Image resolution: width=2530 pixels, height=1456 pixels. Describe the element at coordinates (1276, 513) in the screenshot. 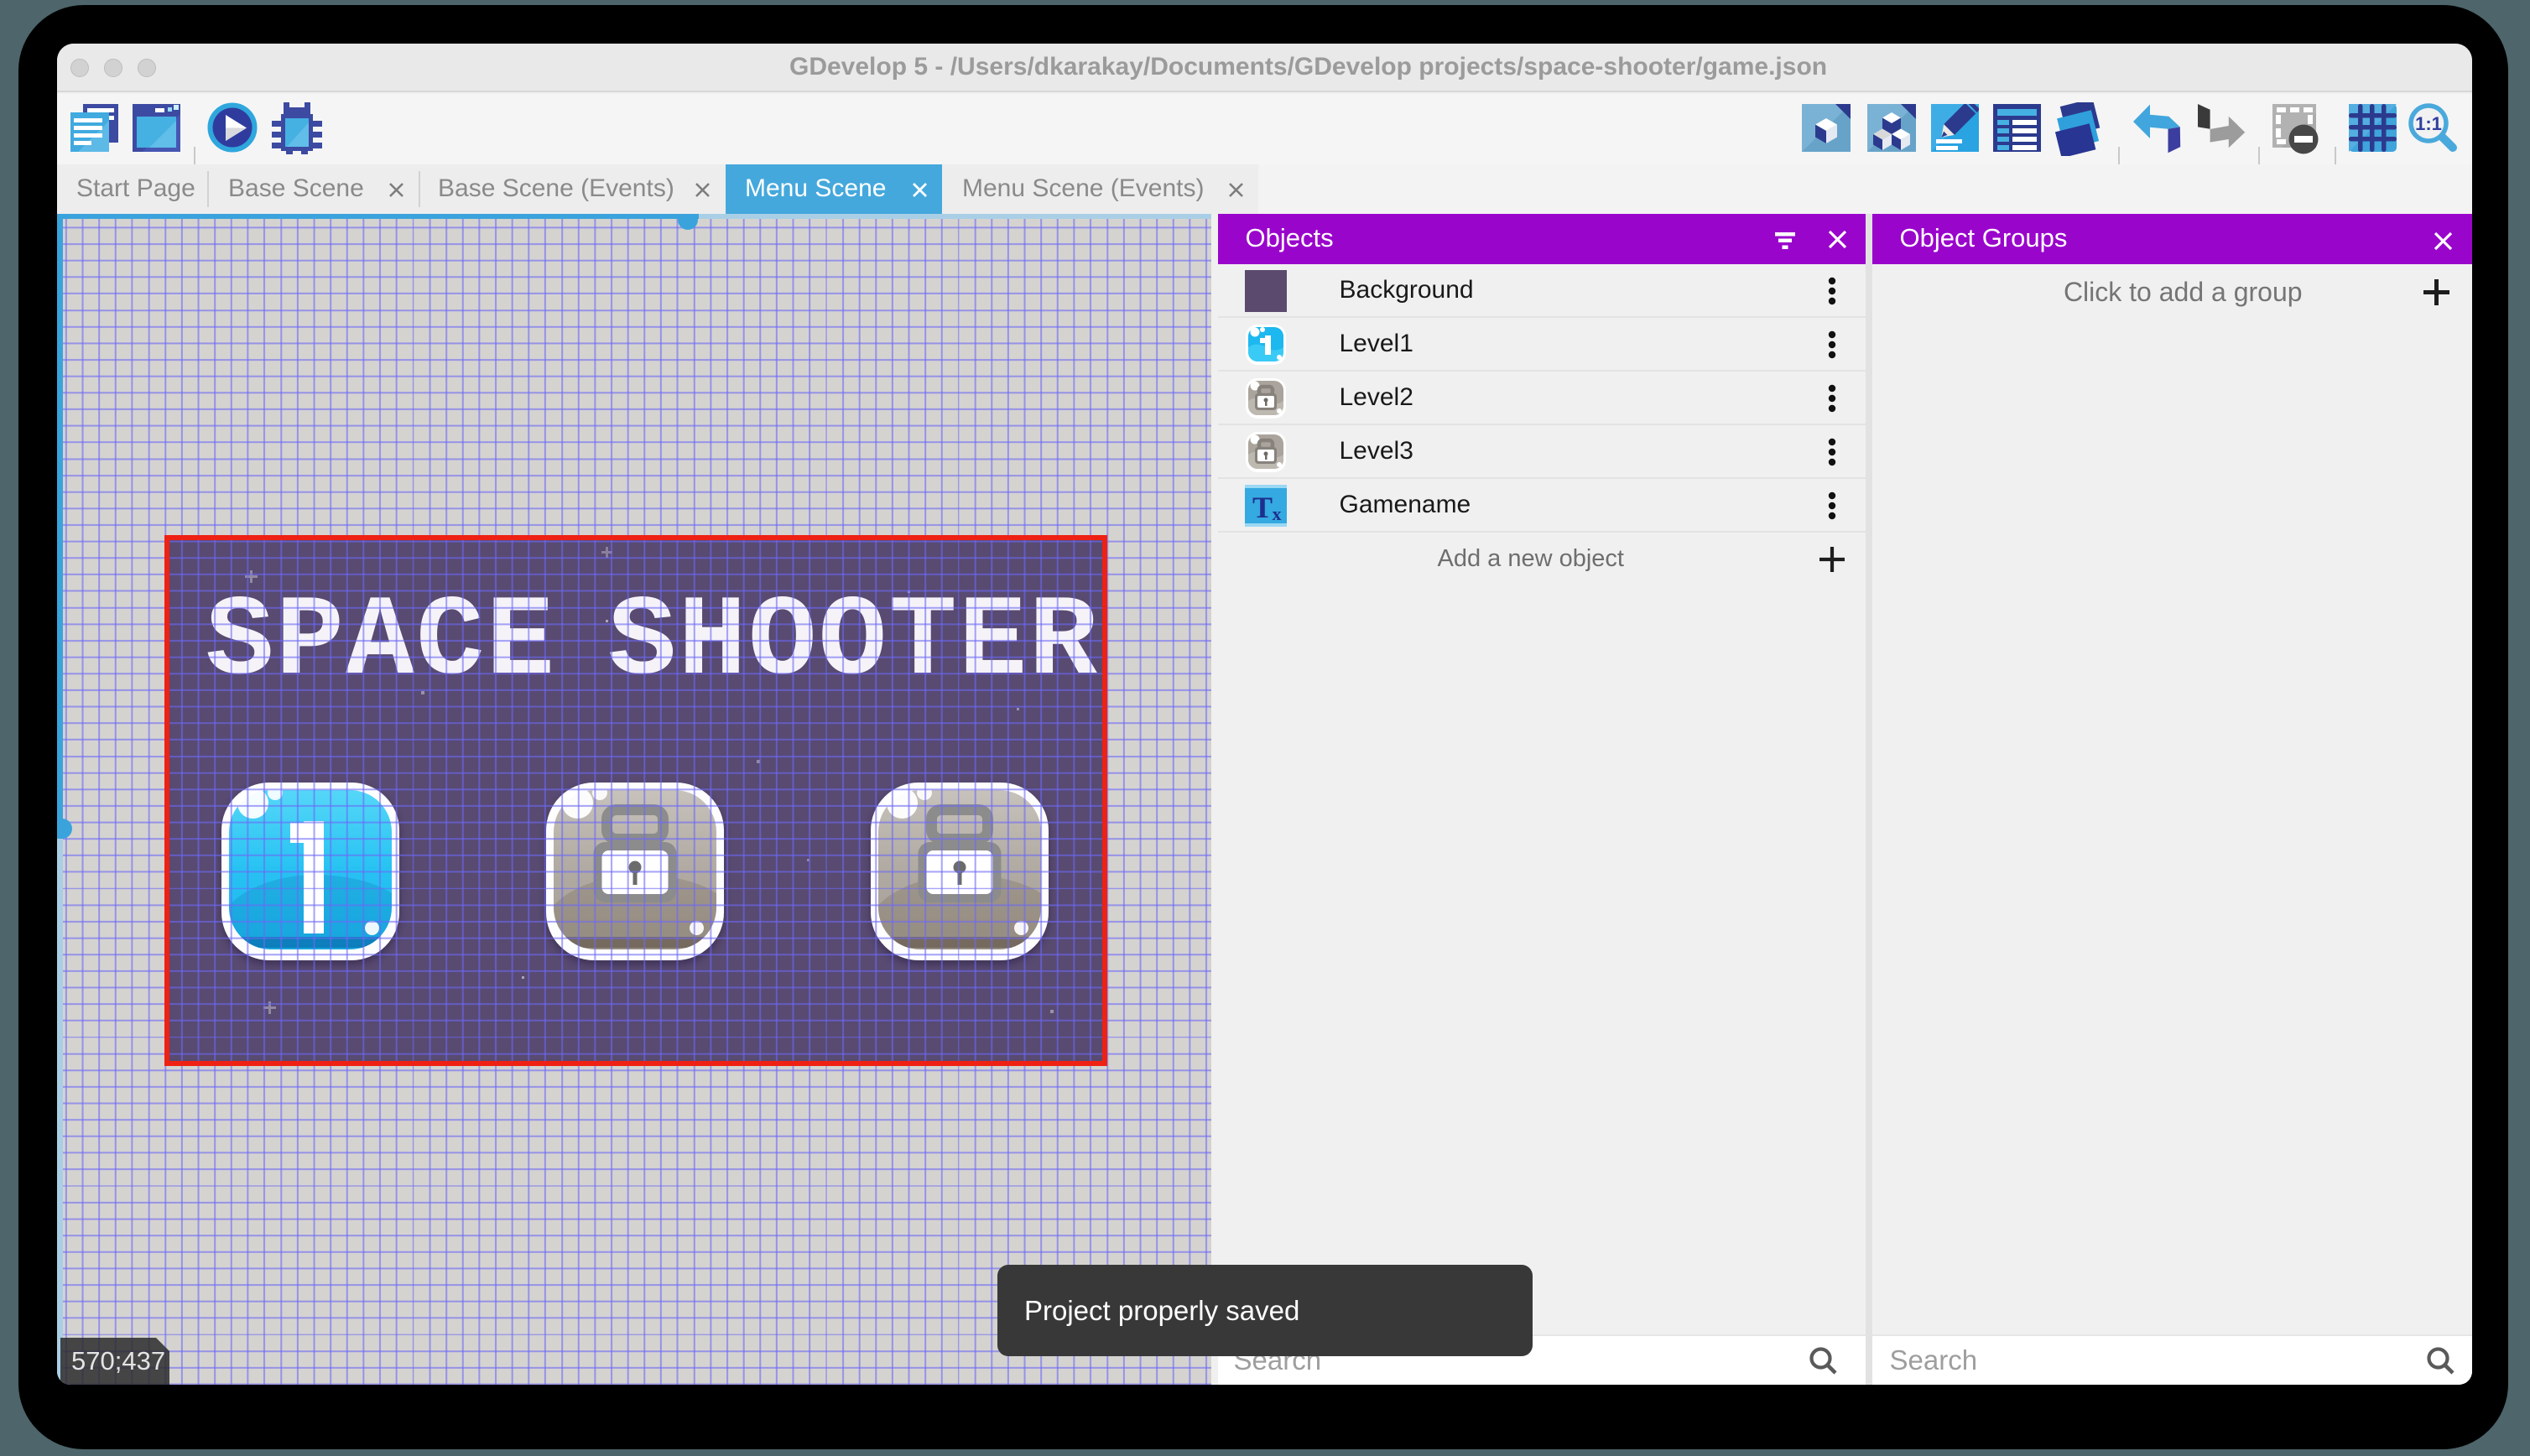

I see `svg-text: x` at that location.